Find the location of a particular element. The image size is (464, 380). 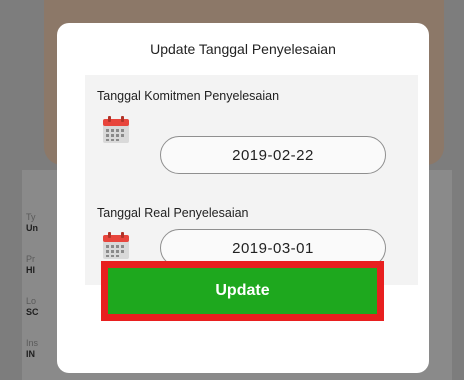

background-field-value: IN is located at coordinates (30, 354).